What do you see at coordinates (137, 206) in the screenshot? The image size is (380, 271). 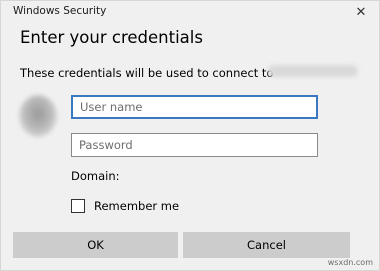 I see `remember-me-label: Remember me` at bounding box center [137, 206].